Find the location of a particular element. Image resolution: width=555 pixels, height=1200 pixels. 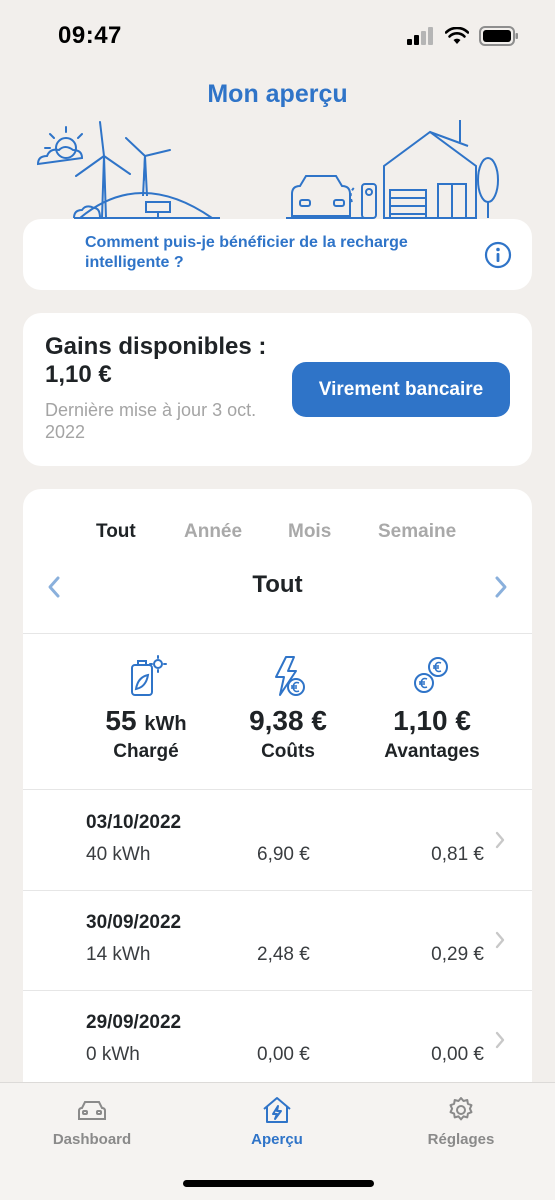

session-row: 03/10/2022 40 kWh 6,90 € 0,81 € is located at coordinates (277, 840).